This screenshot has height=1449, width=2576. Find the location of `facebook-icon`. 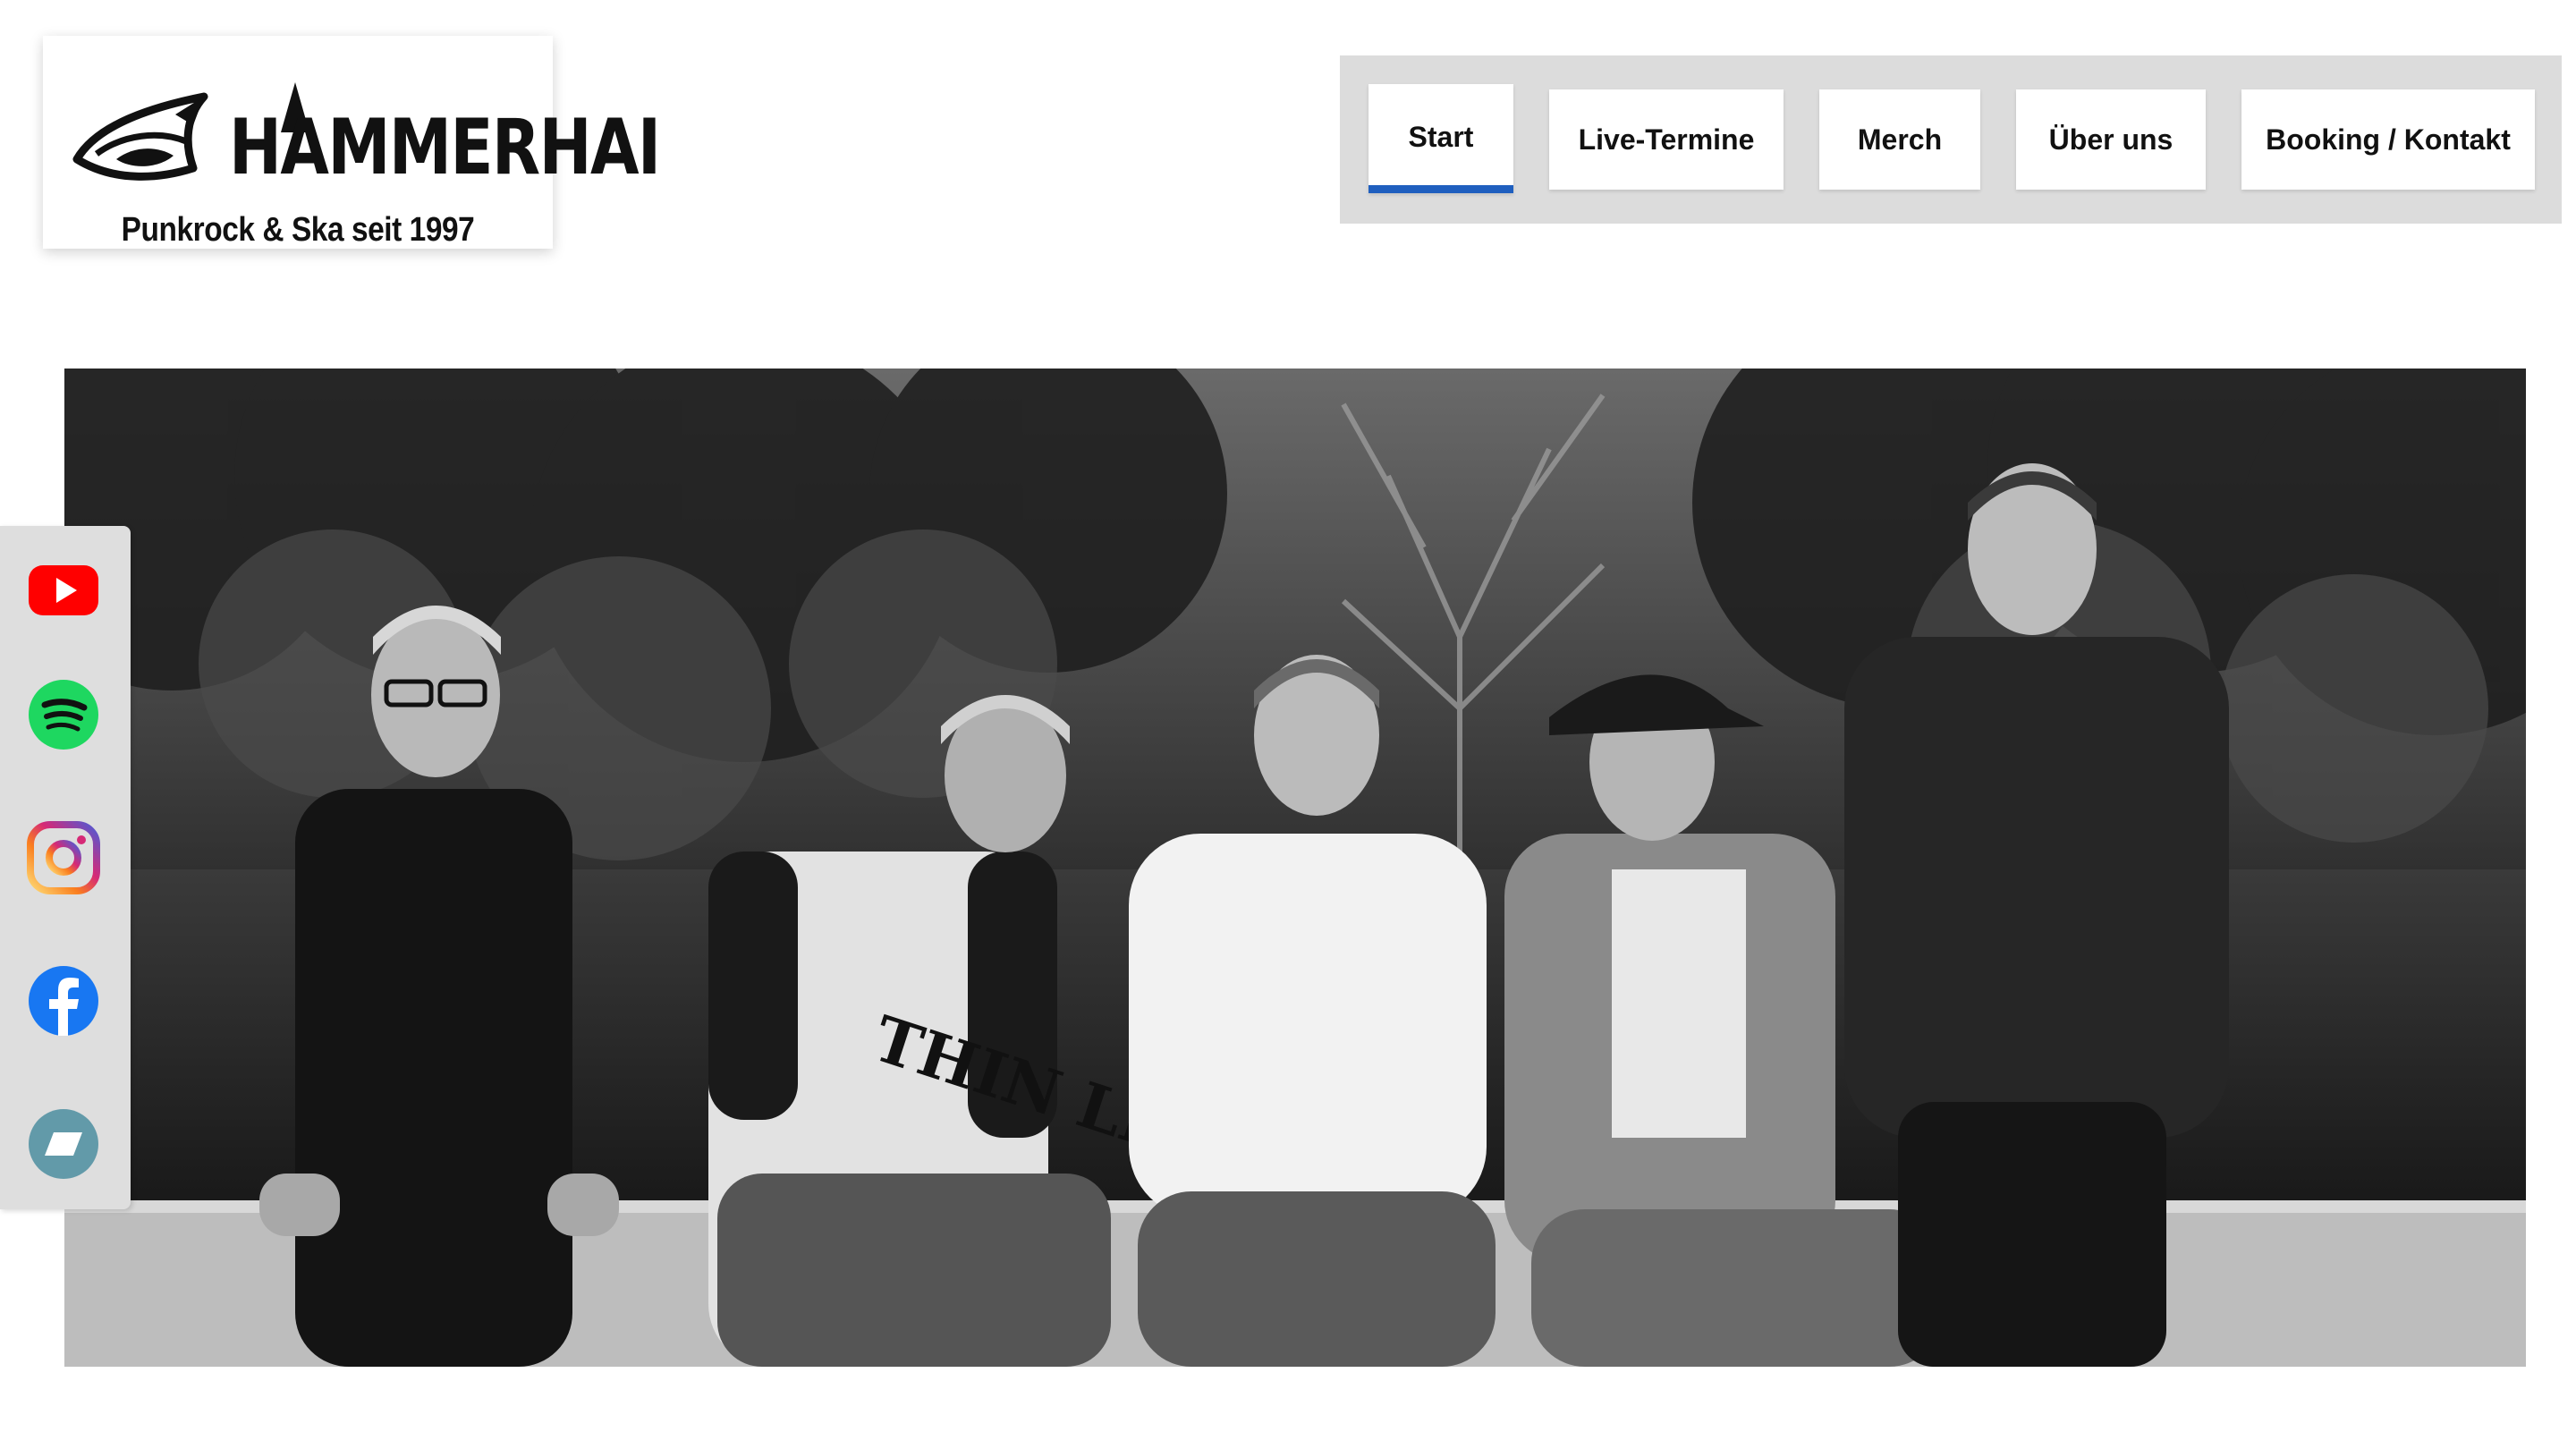

facebook-icon is located at coordinates (63, 1001).